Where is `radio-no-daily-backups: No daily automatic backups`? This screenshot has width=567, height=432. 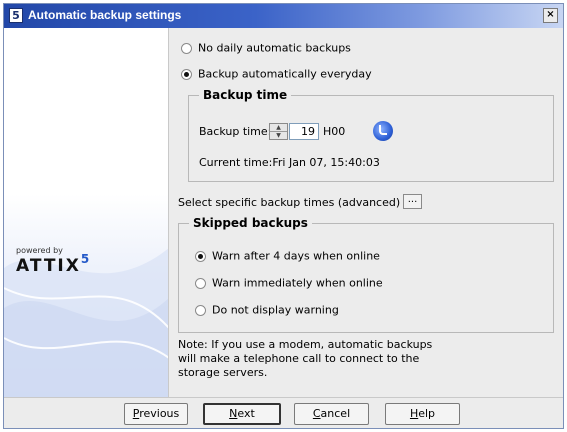
radio-no-daily-backups: No daily automatic backups is located at coordinates (266, 48).